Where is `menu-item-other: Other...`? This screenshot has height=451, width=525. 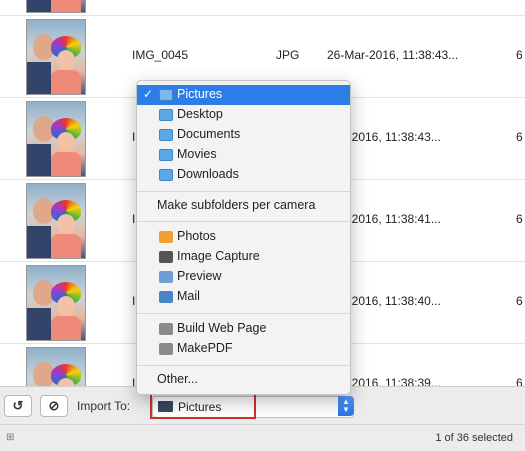
menu-item-other: Other... is located at coordinates (243, 380).